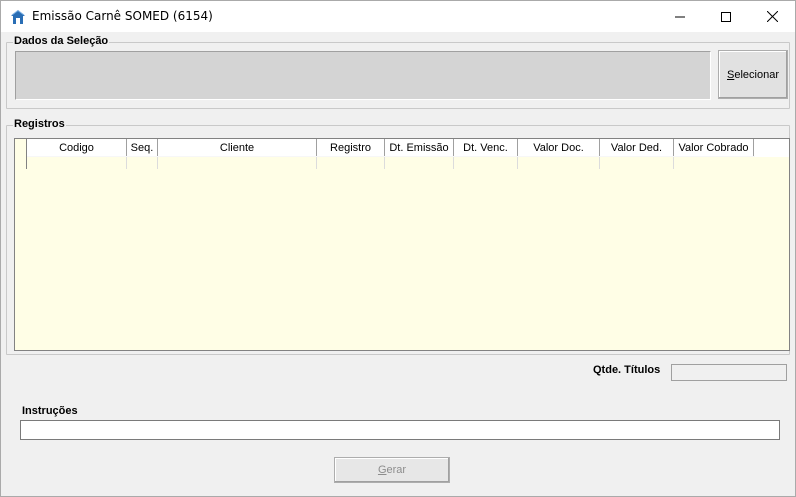 This screenshot has width=796, height=497. I want to click on title-bar: Emissão Carnê SOMED (6154), so click(398, 16).